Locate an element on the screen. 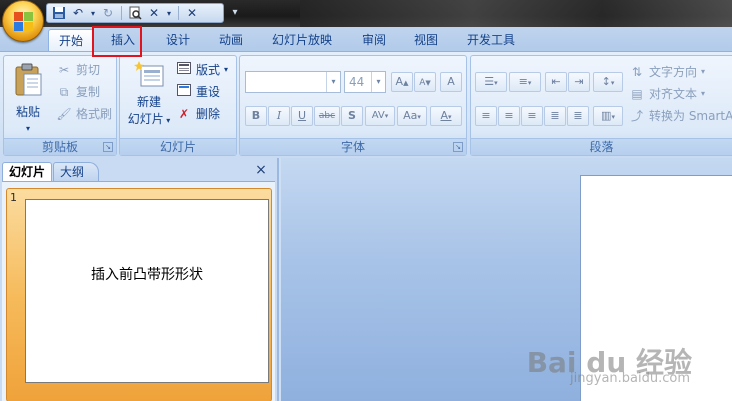 This screenshot has width=732, height=401. distributed-button: ≣ is located at coordinates (578, 116).